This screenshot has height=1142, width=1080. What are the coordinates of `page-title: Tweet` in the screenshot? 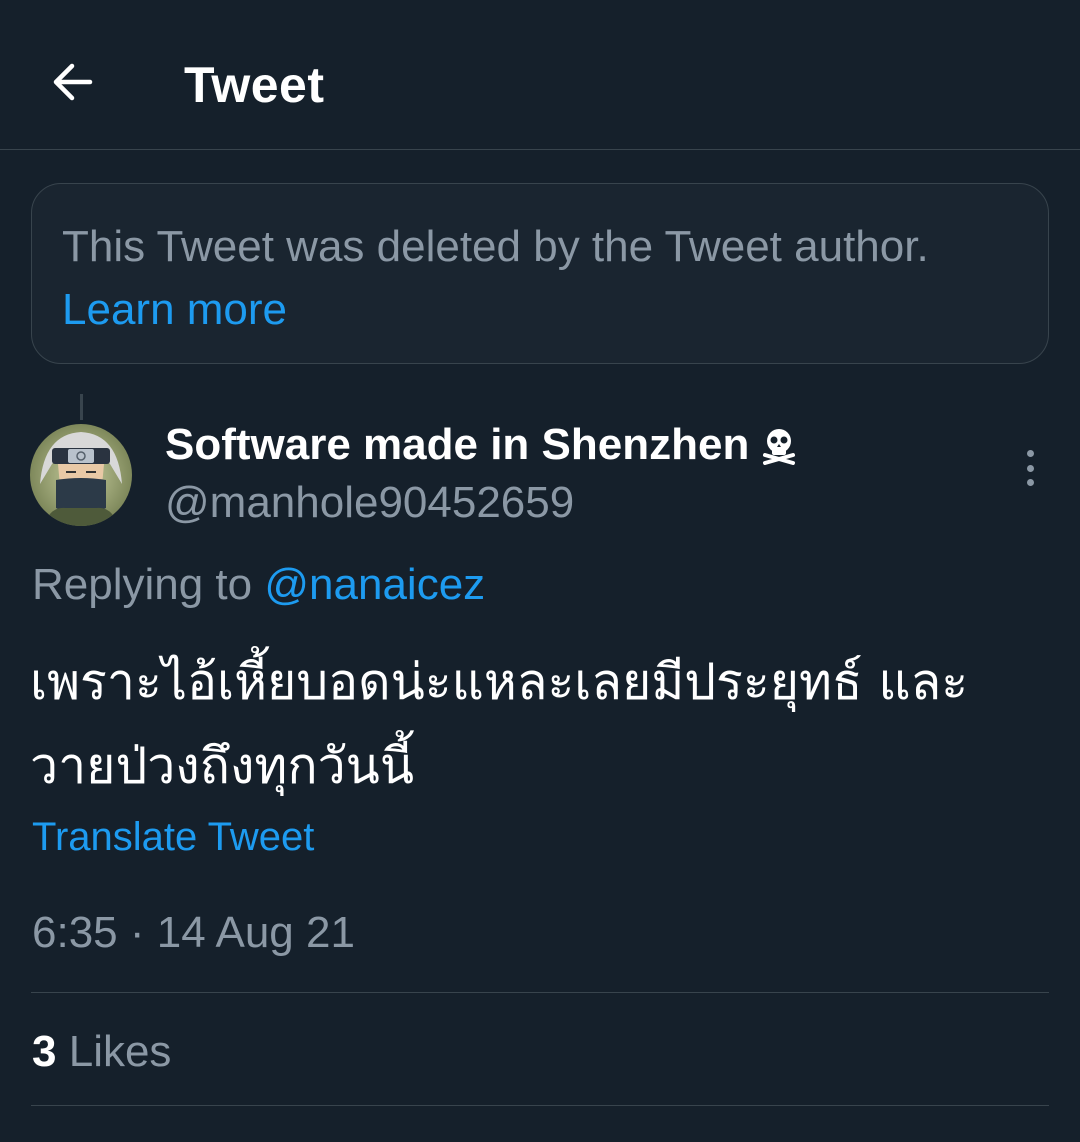 It's located at (254, 85).